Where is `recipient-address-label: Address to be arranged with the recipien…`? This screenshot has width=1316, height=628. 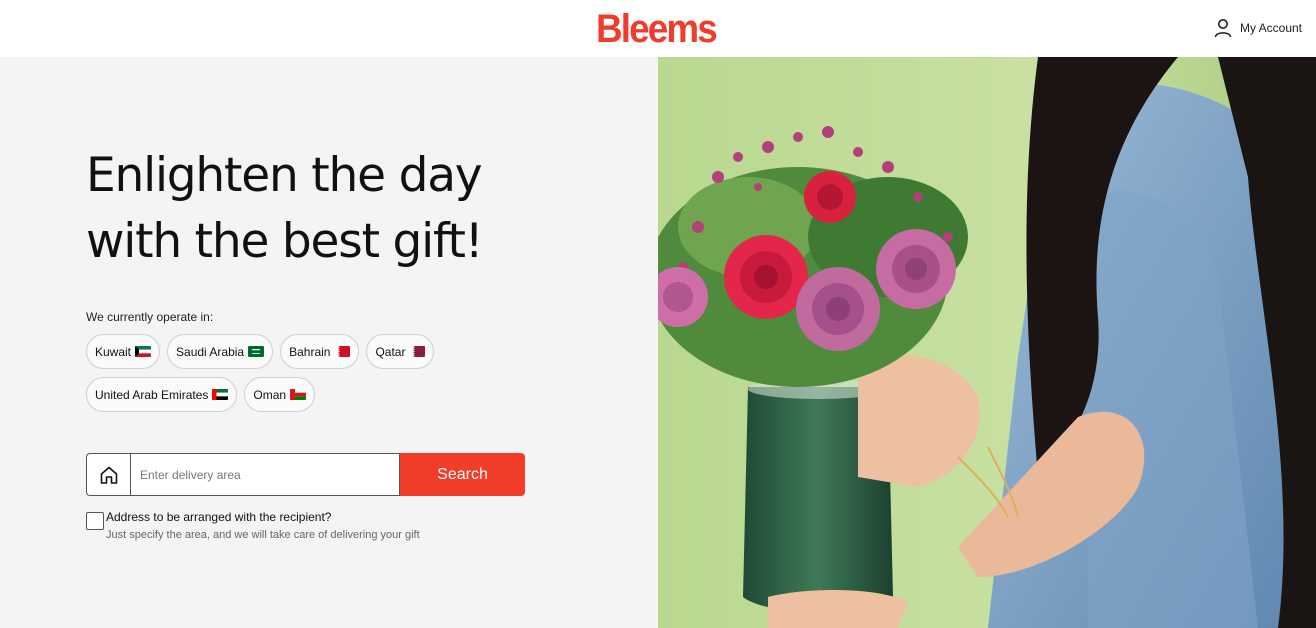
recipient-address-label: Address to be arranged with the recipien… is located at coordinates (219, 517).